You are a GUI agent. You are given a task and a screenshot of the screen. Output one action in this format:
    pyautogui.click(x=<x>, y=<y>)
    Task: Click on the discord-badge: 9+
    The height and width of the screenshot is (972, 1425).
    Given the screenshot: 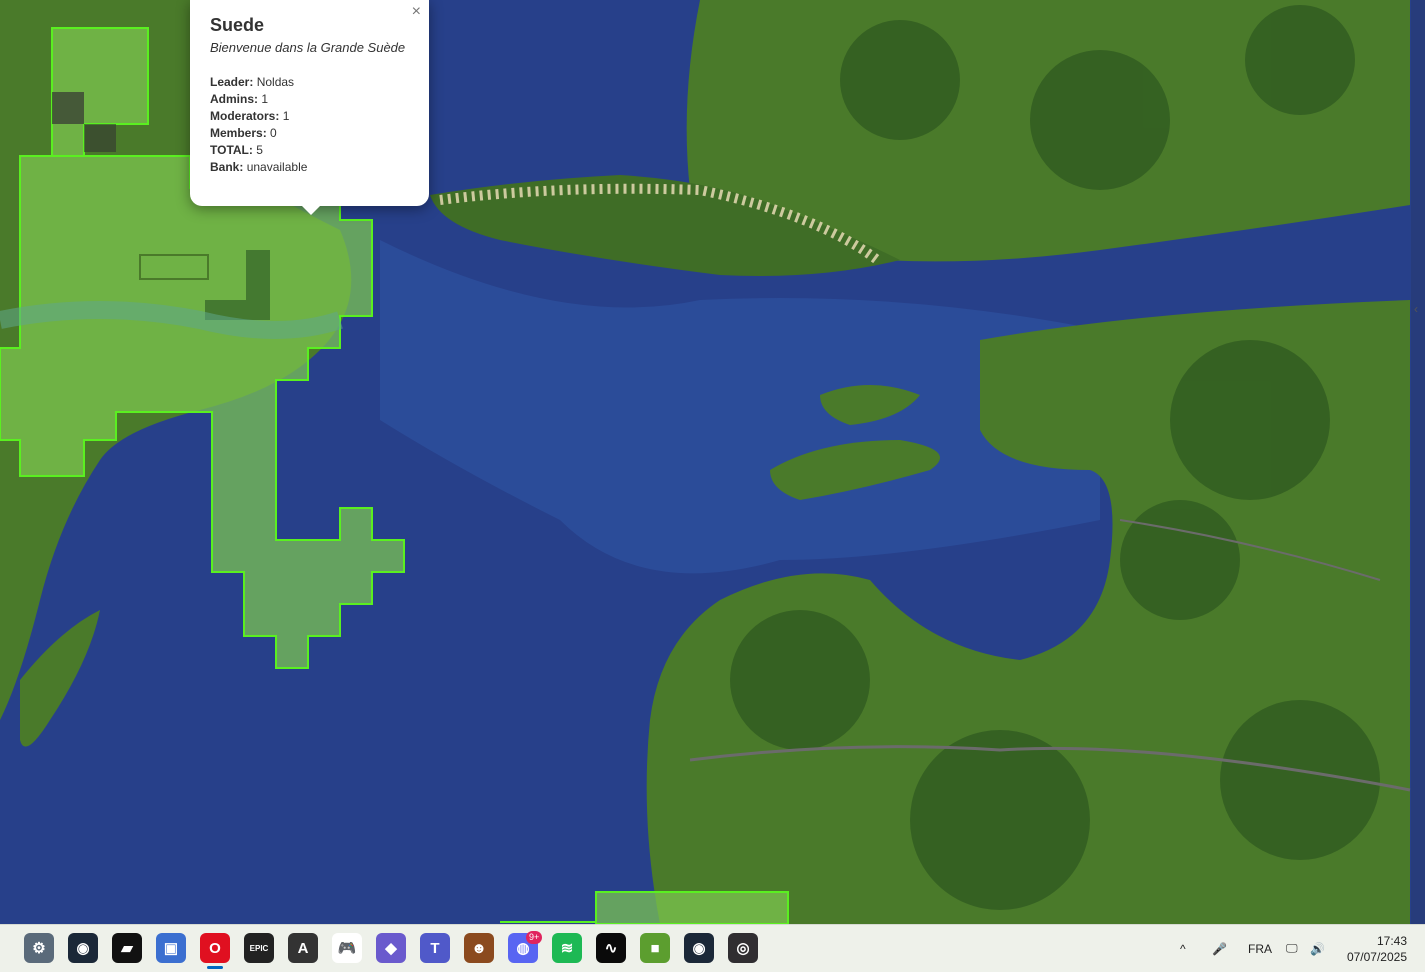 What is the action you would take?
    pyautogui.click(x=534, y=937)
    